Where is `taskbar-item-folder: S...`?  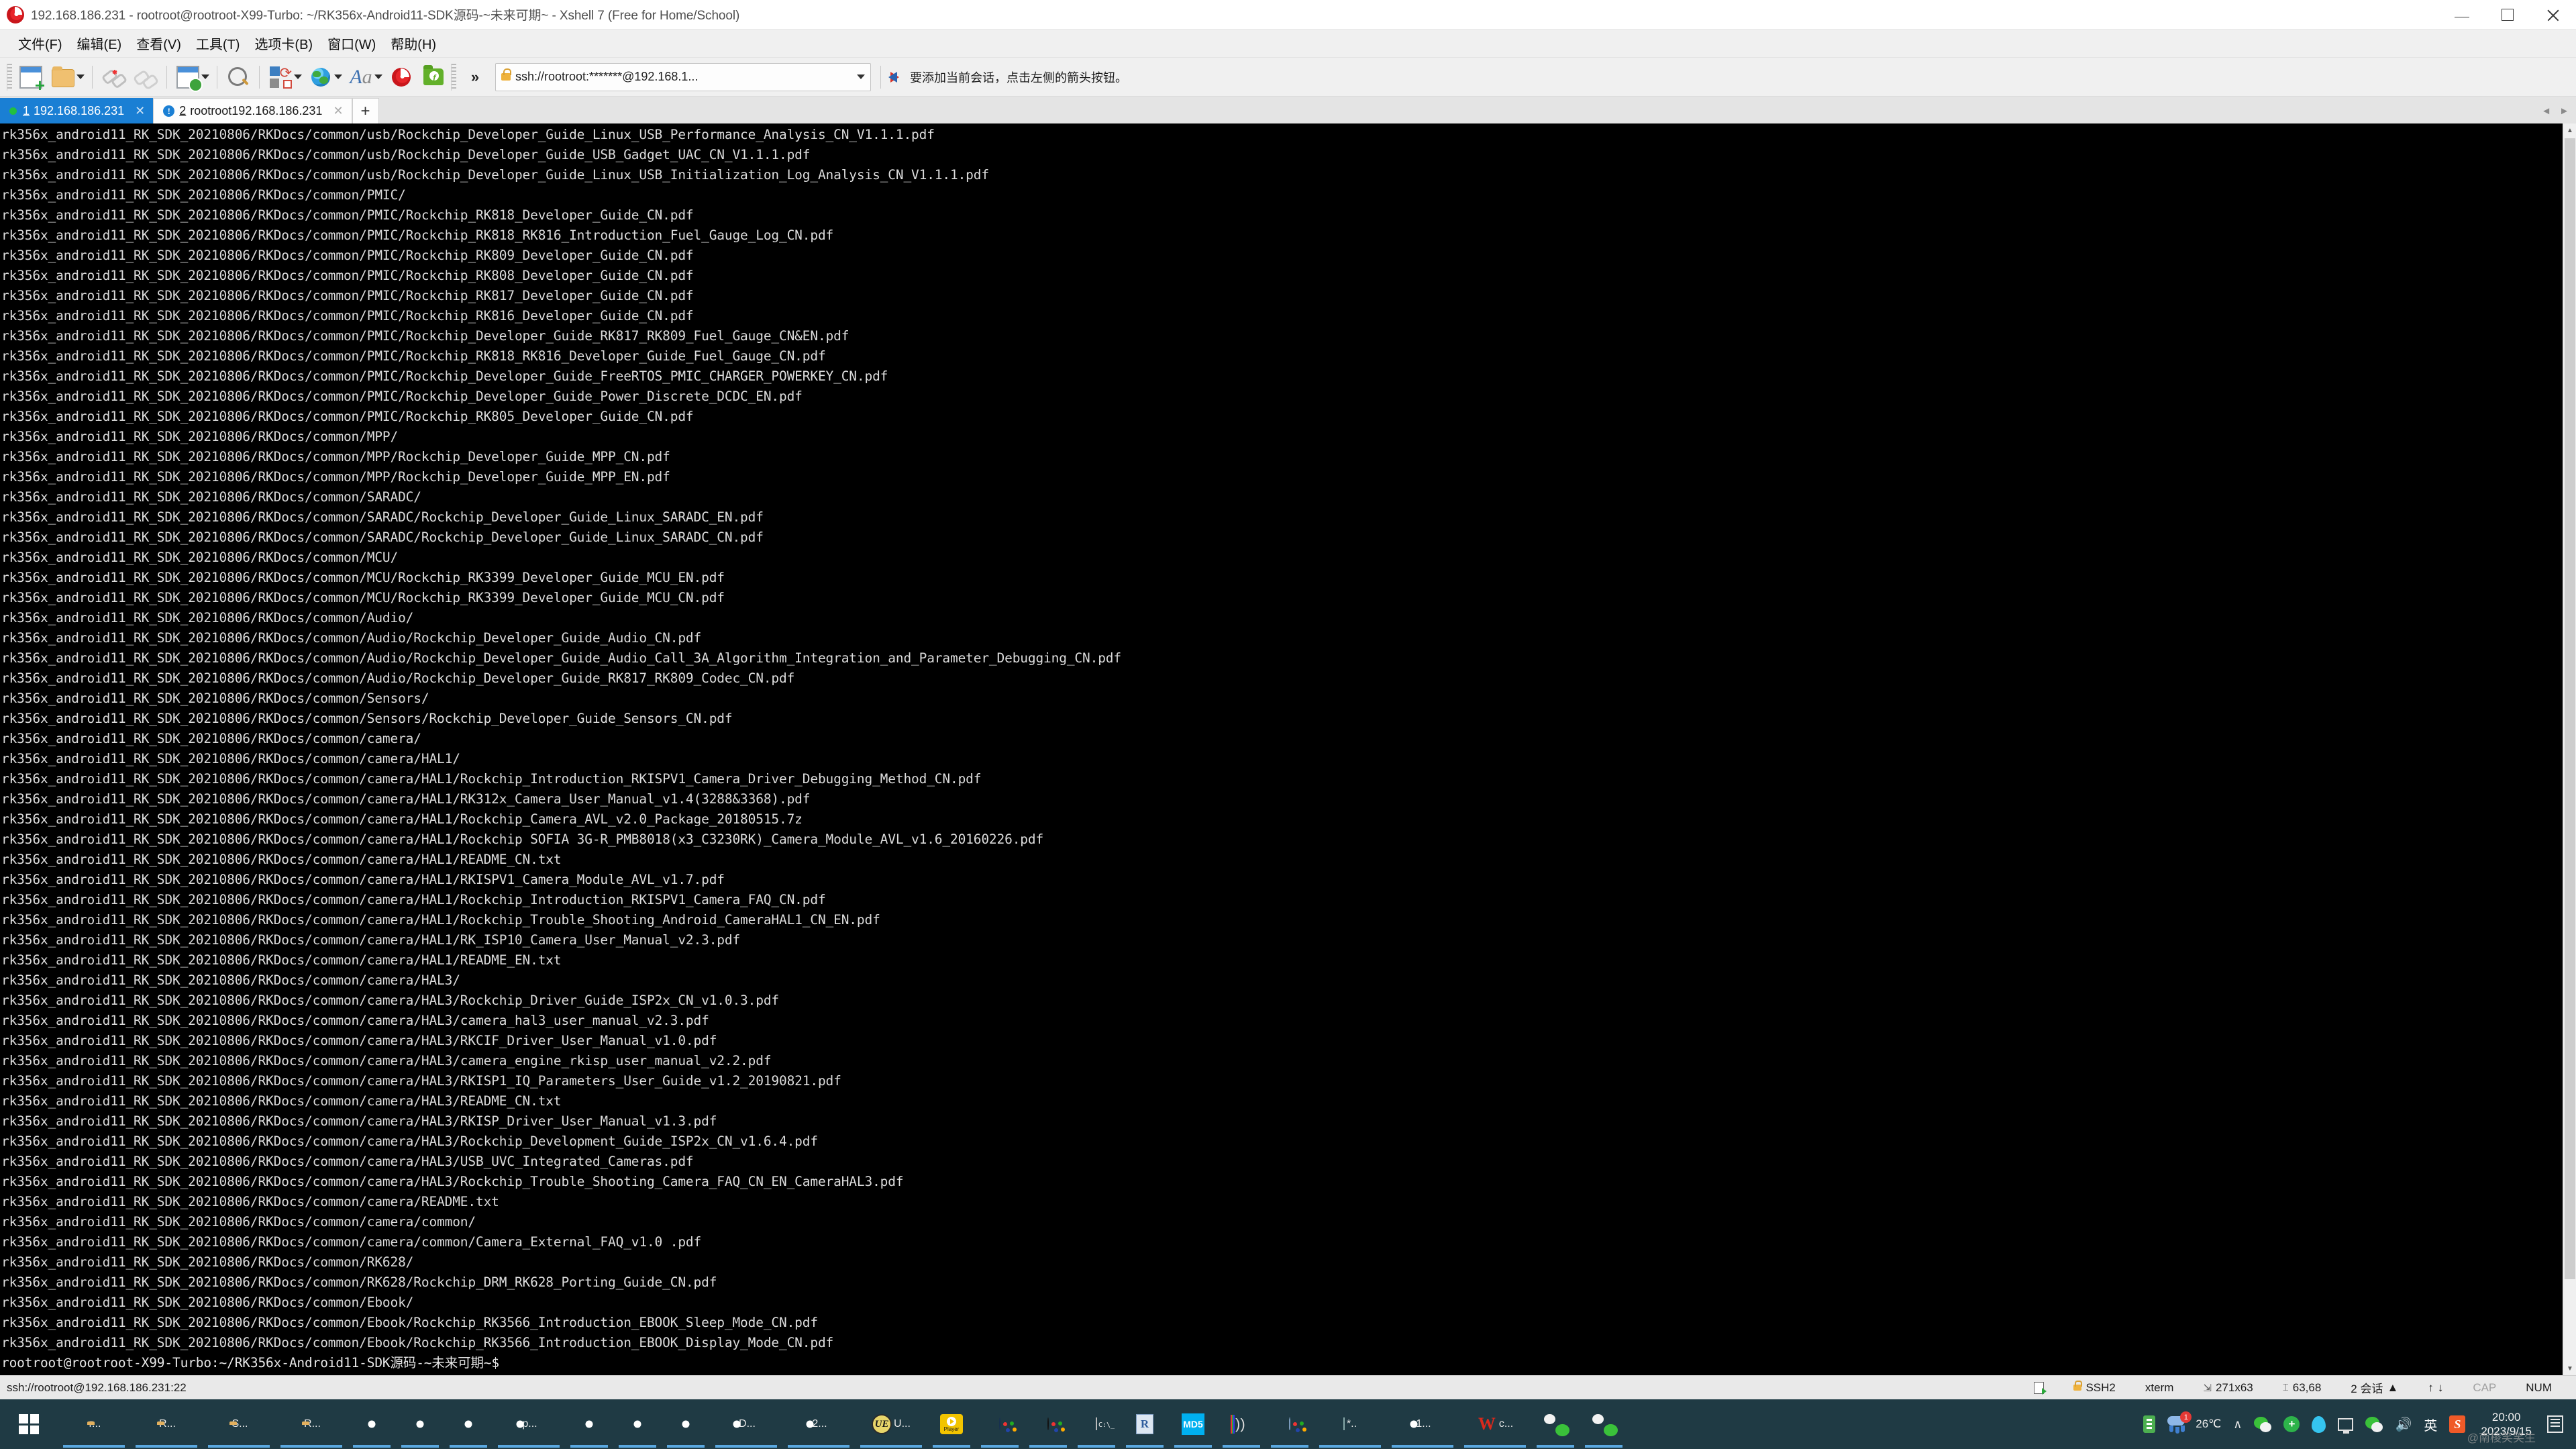 taskbar-item-folder: S... is located at coordinates (239, 1424).